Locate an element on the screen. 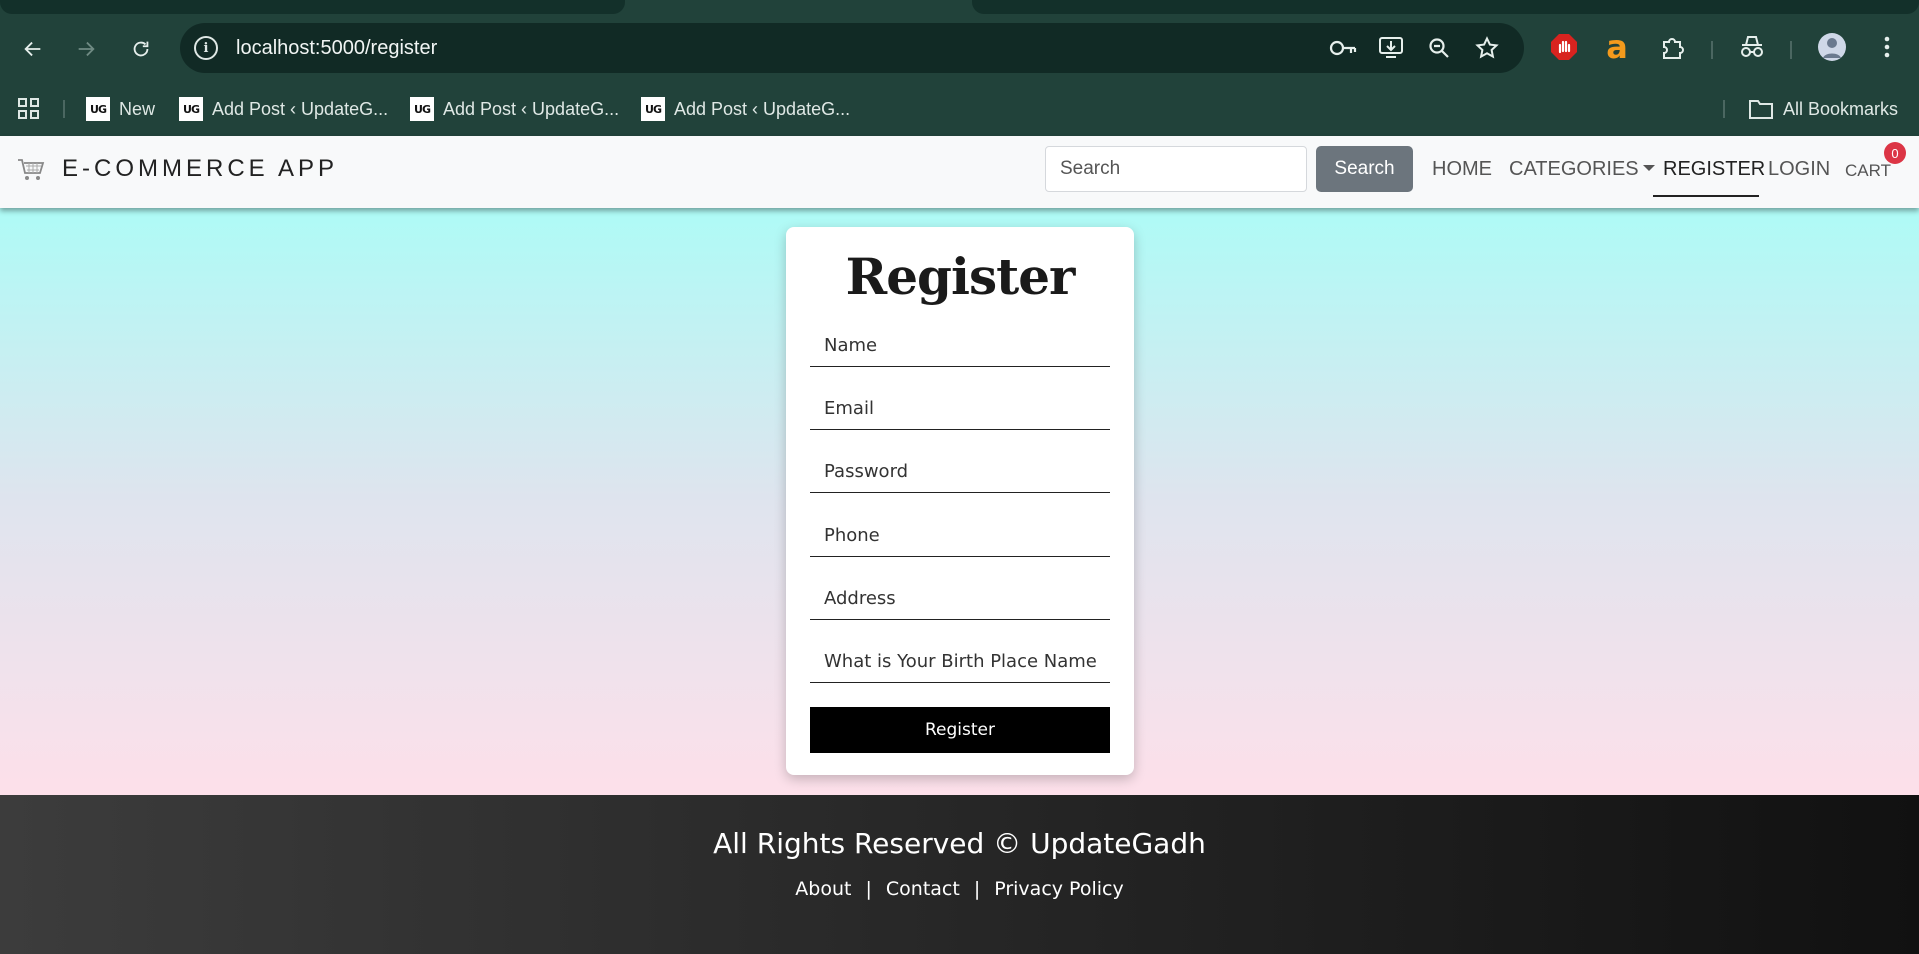 The height and width of the screenshot is (954, 1919). name-field is located at coordinates (960, 346).